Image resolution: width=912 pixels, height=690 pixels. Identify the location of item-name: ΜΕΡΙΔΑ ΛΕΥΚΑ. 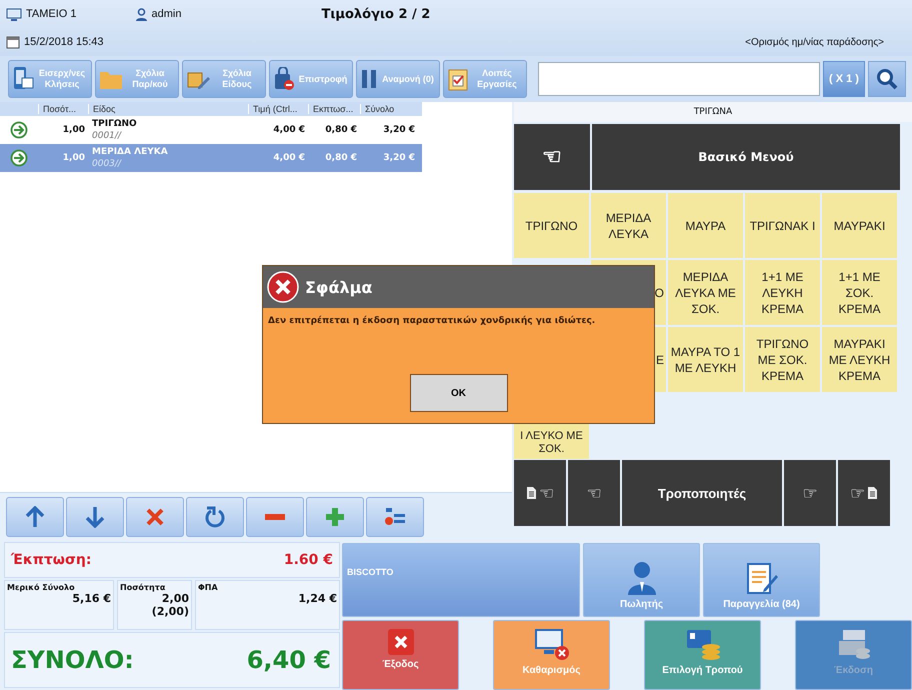
(130, 152).